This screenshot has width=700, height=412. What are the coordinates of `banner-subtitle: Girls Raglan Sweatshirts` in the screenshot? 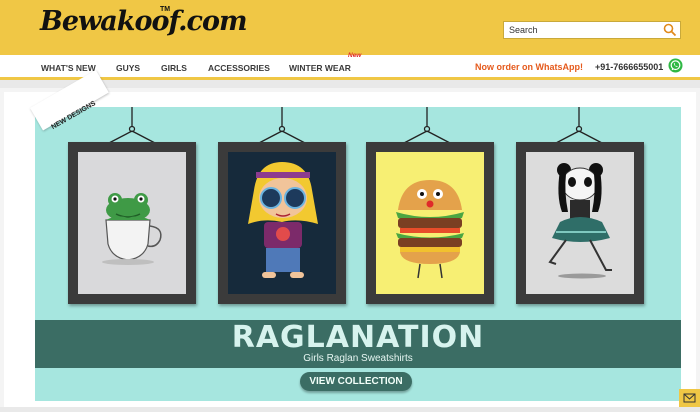 It's located at (358, 358).